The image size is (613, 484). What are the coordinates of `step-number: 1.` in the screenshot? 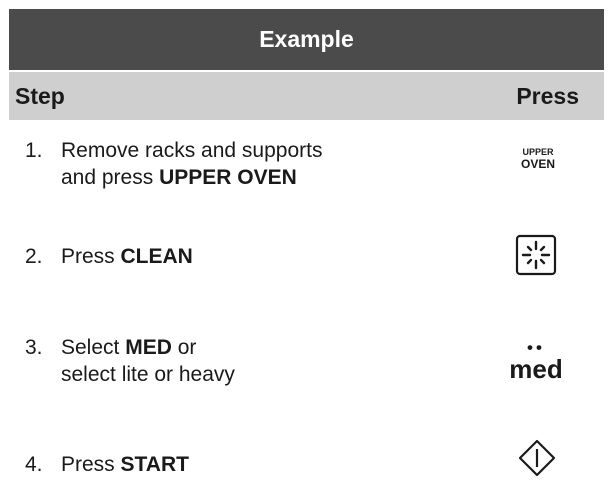 It's located at (34, 150).